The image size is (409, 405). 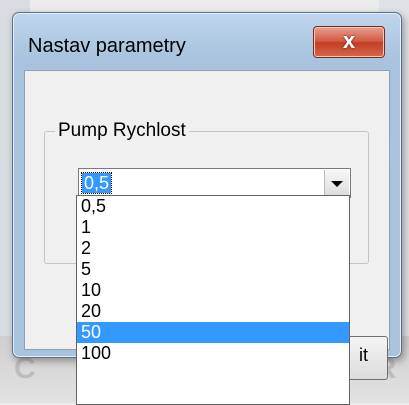 What do you see at coordinates (107, 46) in the screenshot?
I see `dialog-title: Nastav parametry` at bounding box center [107, 46].